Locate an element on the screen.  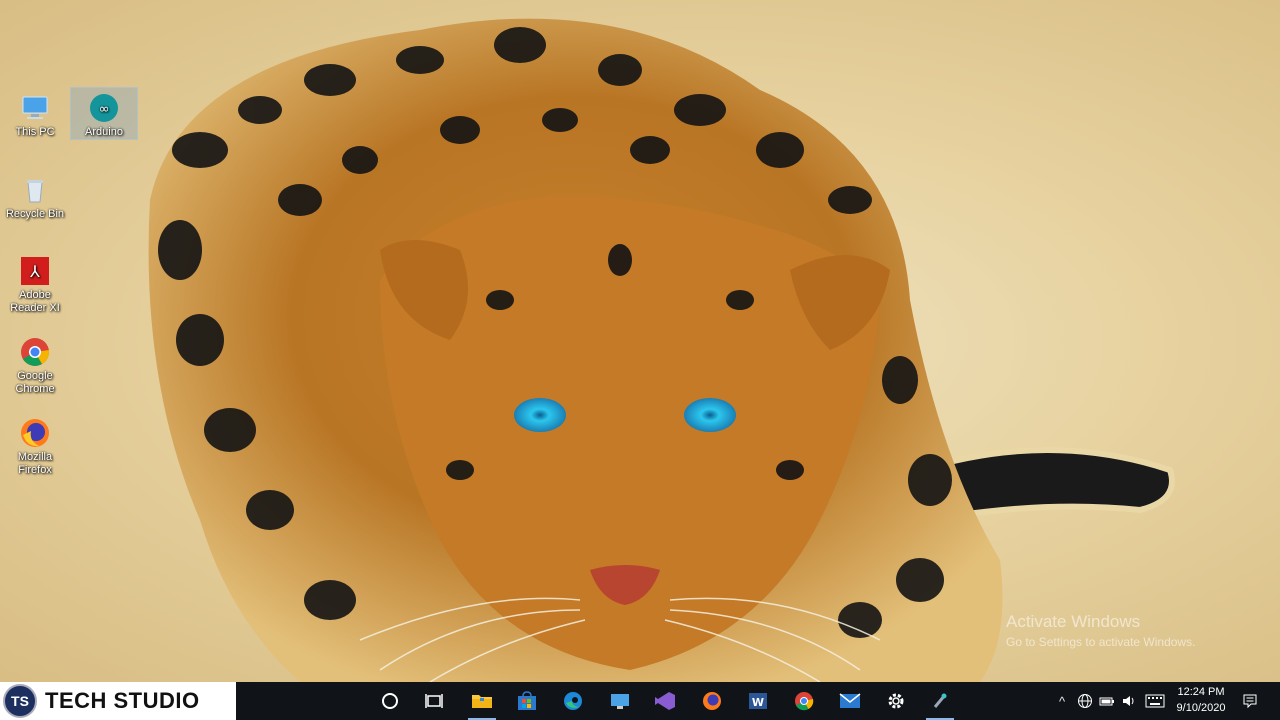
desktop-icon-this-pc: This PC is located at coordinates (35, 113).